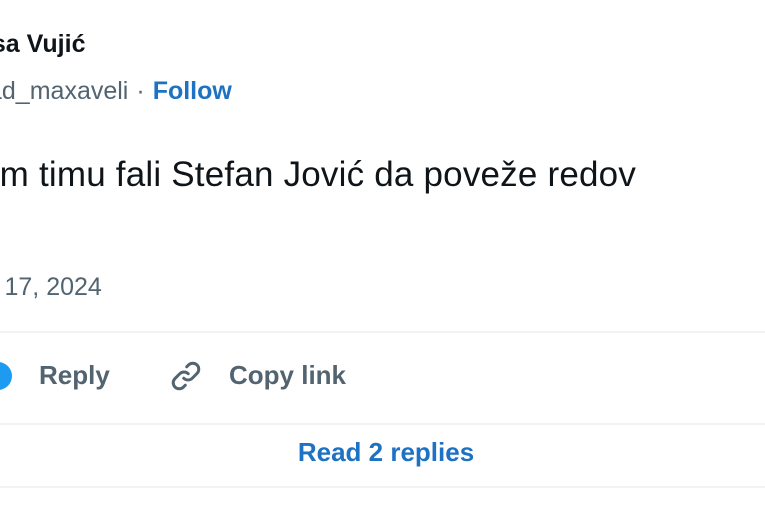  Describe the element at coordinates (64, 91) in the screenshot. I see `author-handle: ad_maxaveli` at that location.